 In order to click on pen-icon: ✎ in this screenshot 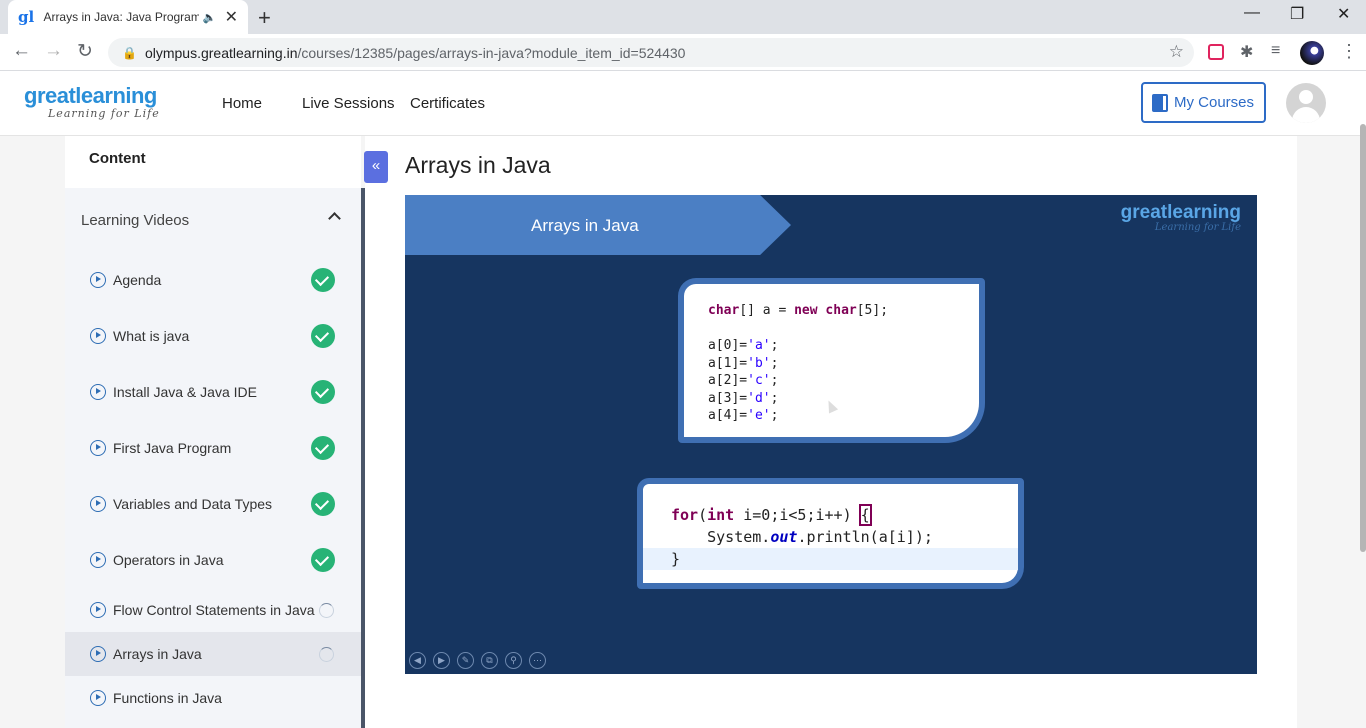, I will do `click(465, 660)`.